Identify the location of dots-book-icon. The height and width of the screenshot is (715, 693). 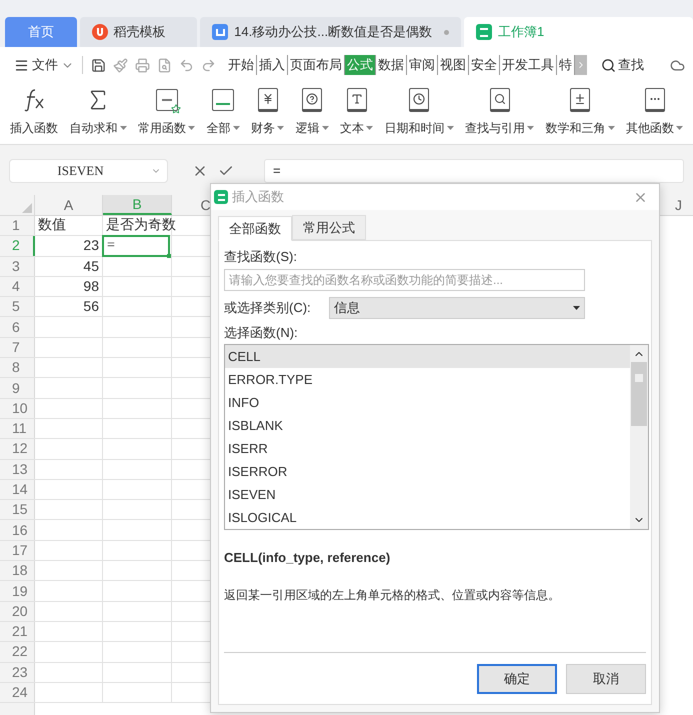
(654, 100).